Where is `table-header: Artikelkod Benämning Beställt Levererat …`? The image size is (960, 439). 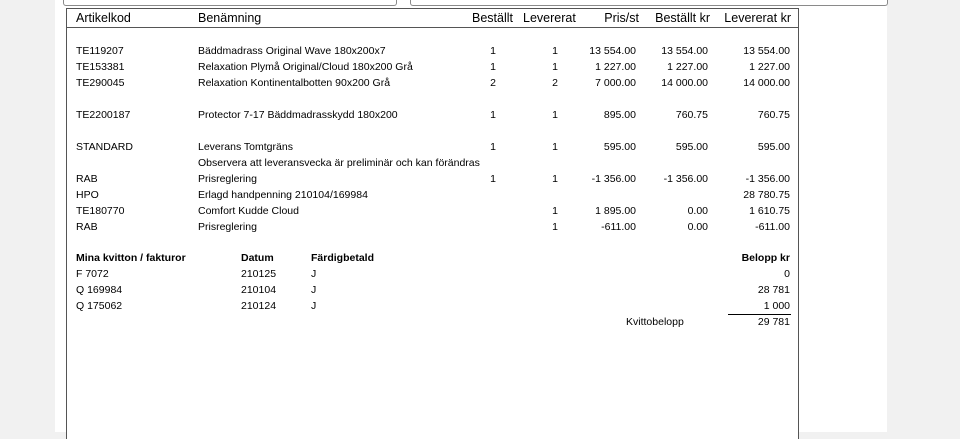 table-header: Artikelkod Benämning Beställt Levererat … is located at coordinates (432, 18).